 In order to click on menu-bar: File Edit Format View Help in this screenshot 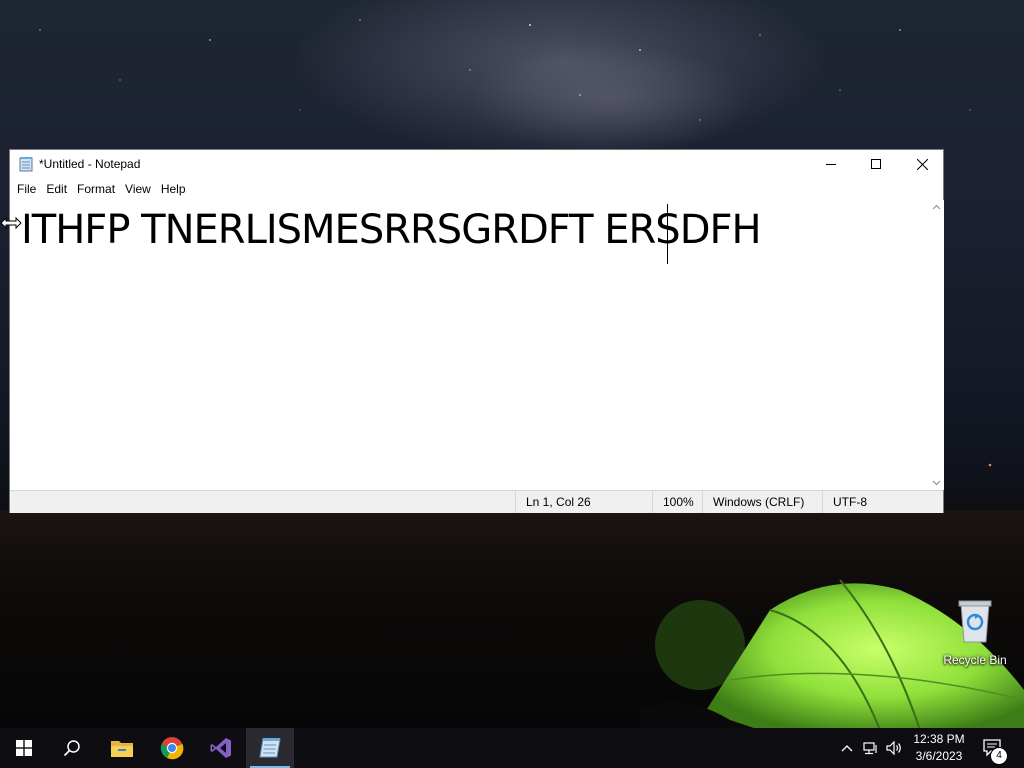, I will do `click(476, 189)`.